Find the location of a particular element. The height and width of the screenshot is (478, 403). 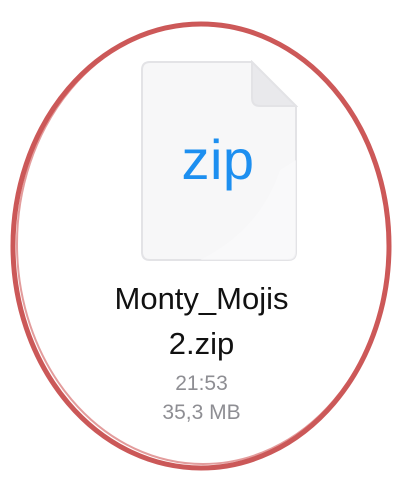

file-name-line1: Monty_Mojis is located at coordinates (201, 298).